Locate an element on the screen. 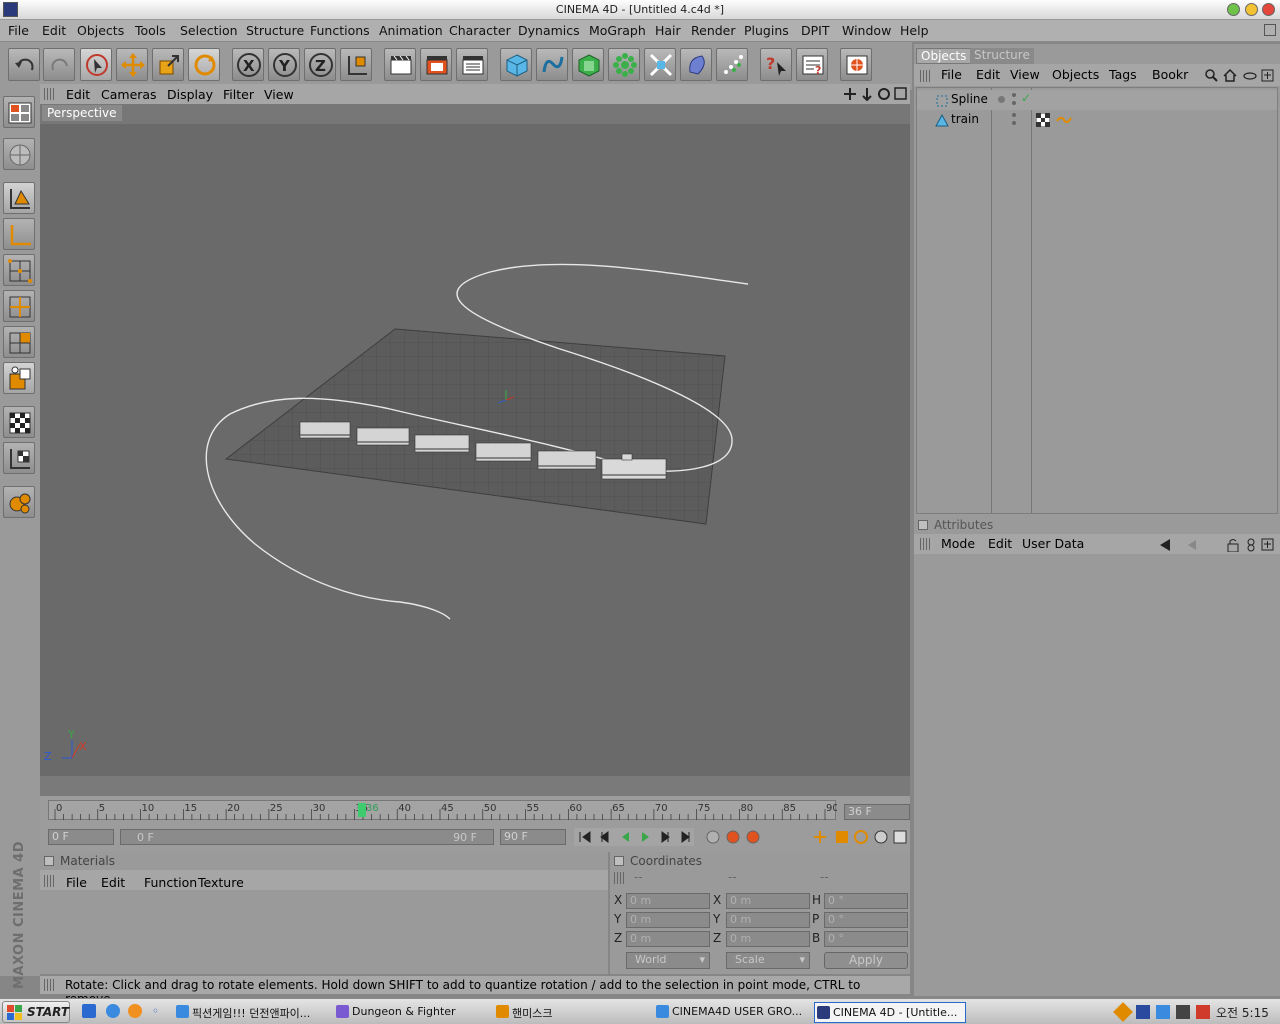  menu-window: Window is located at coordinates (866, 30).